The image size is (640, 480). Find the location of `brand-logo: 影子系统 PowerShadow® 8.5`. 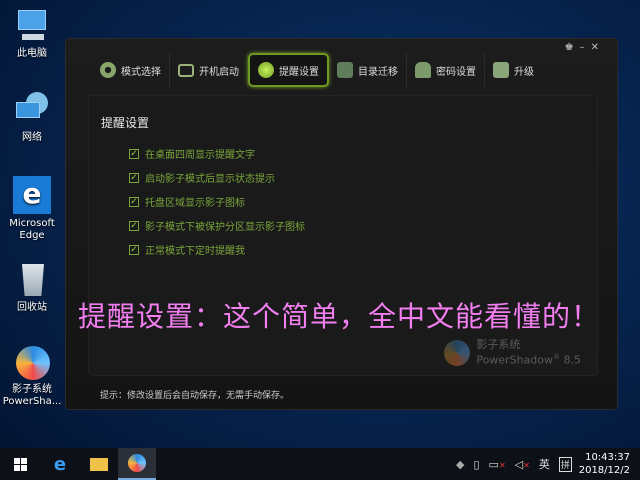

brand-logo: 影子系统 PowerShadow® 8.5 is located at coordinates (512, 352).